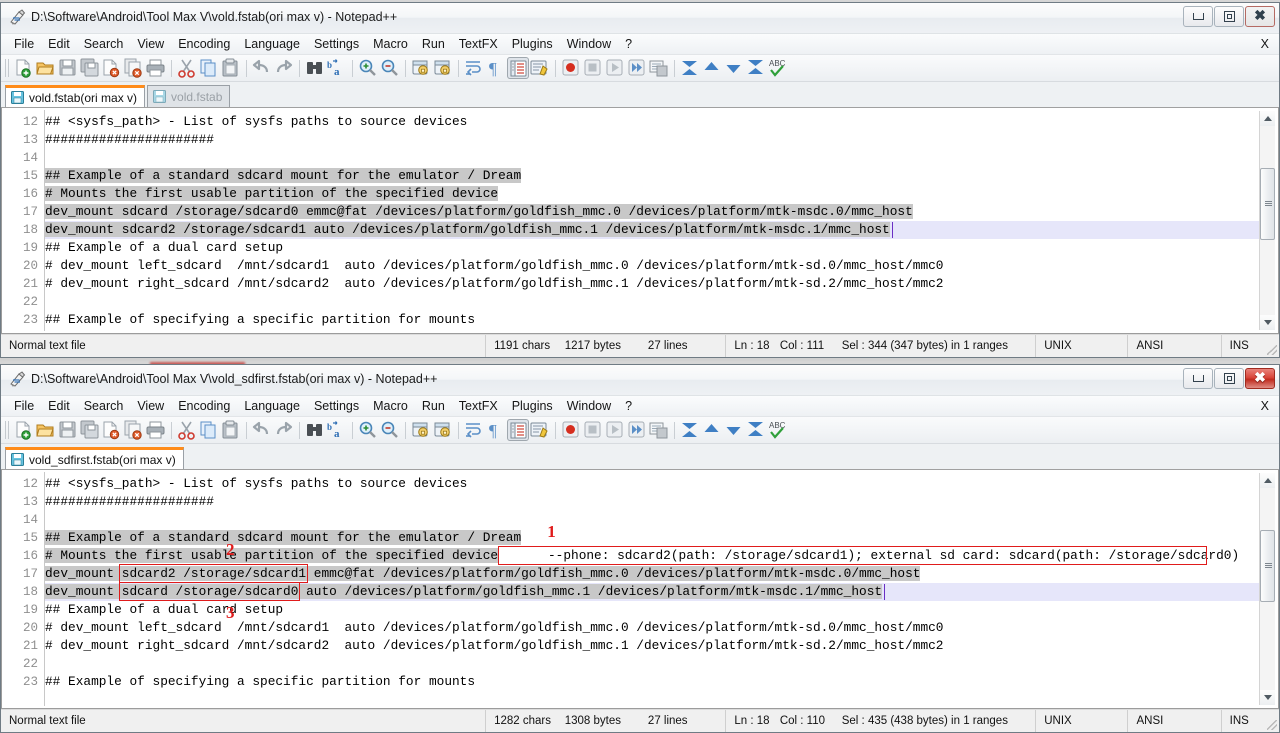 Image resolution: width=1280 pixels, height=733 pixels. What do you see at coordinates (1267, 697) in the screenshot?
I see `scroll-down-icon` at bounding box center [1267, 697].